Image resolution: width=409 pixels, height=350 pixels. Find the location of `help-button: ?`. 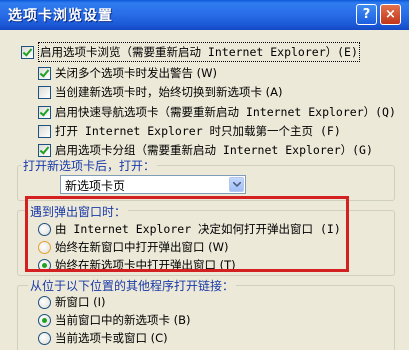

help-button: ? is located at coordinates (366, 14).